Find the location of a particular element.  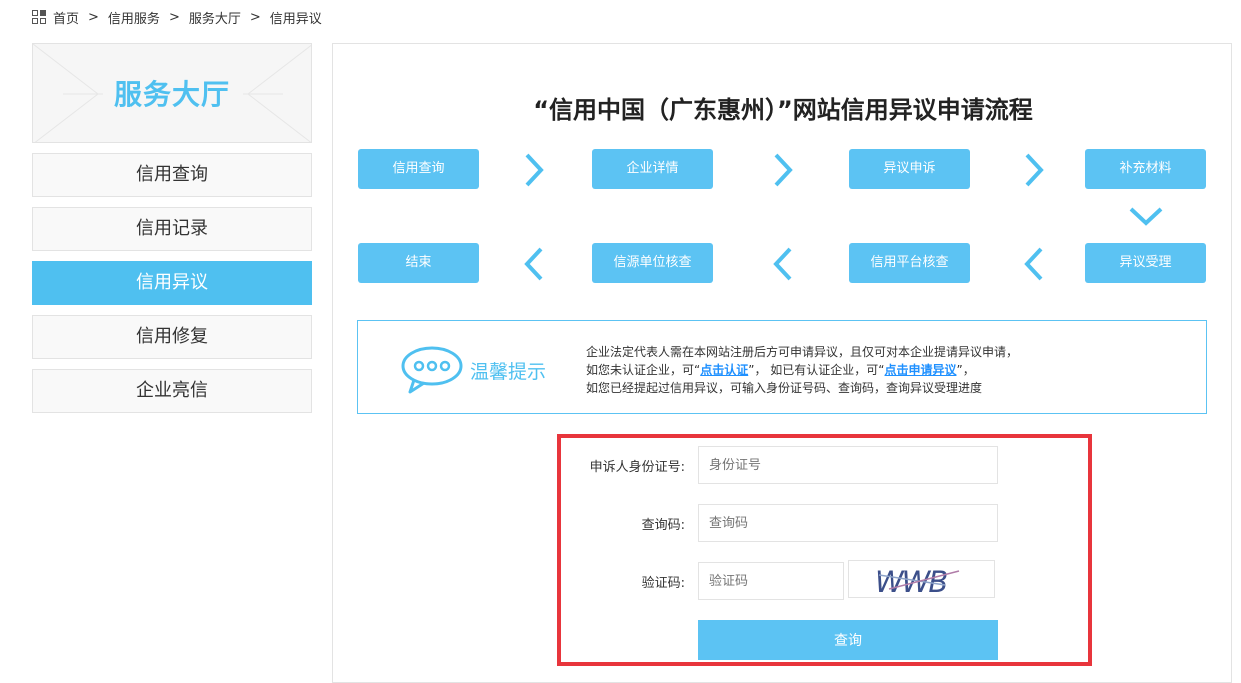

flow-step-objection-appeal: 异议申诉 is located at coordinates (909, 169).